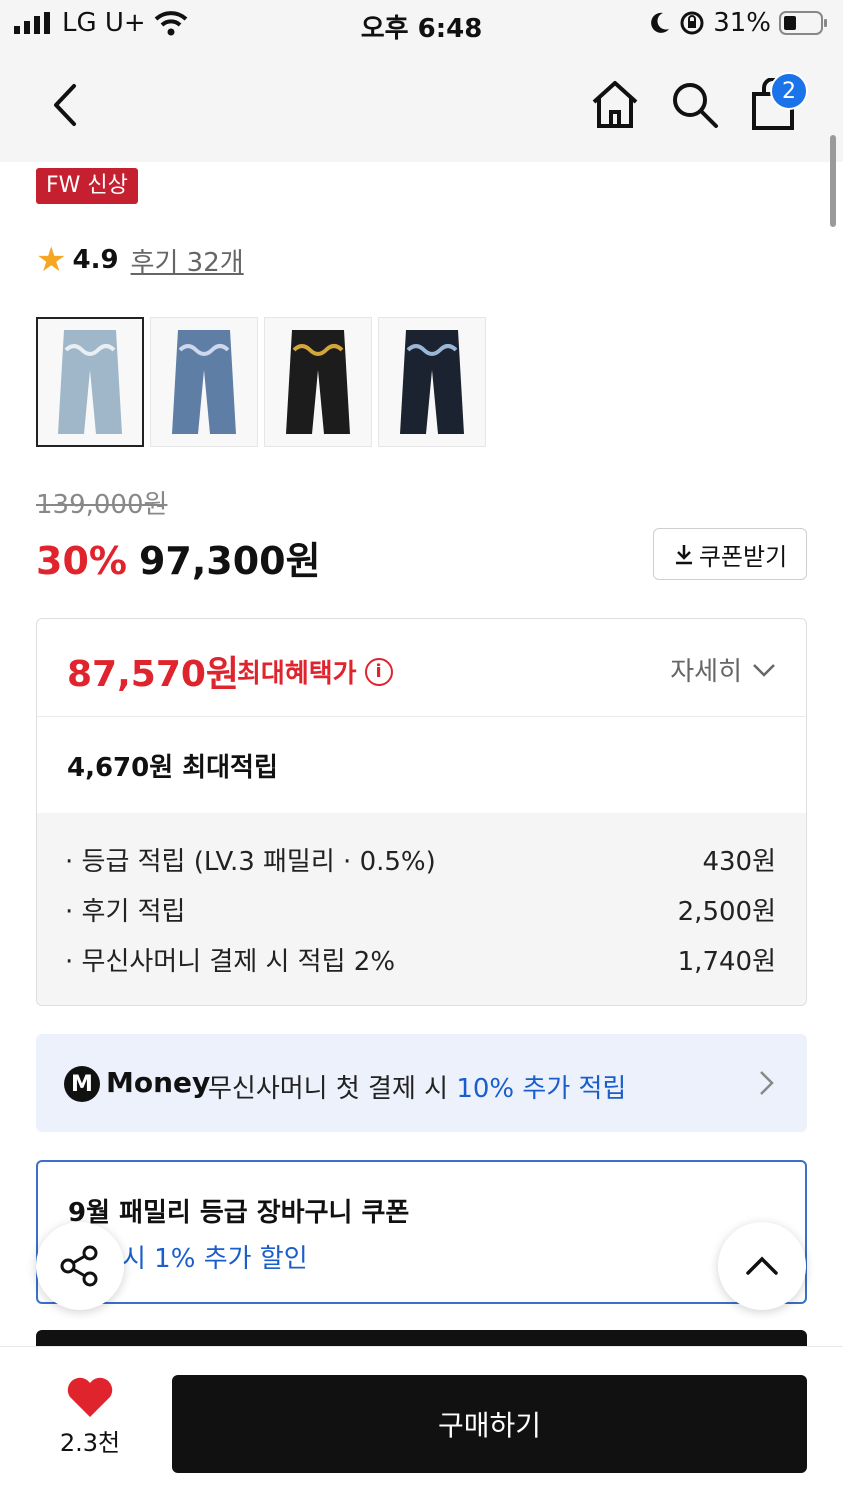  I want to click on scroll-top-button, so click(762, 1266).